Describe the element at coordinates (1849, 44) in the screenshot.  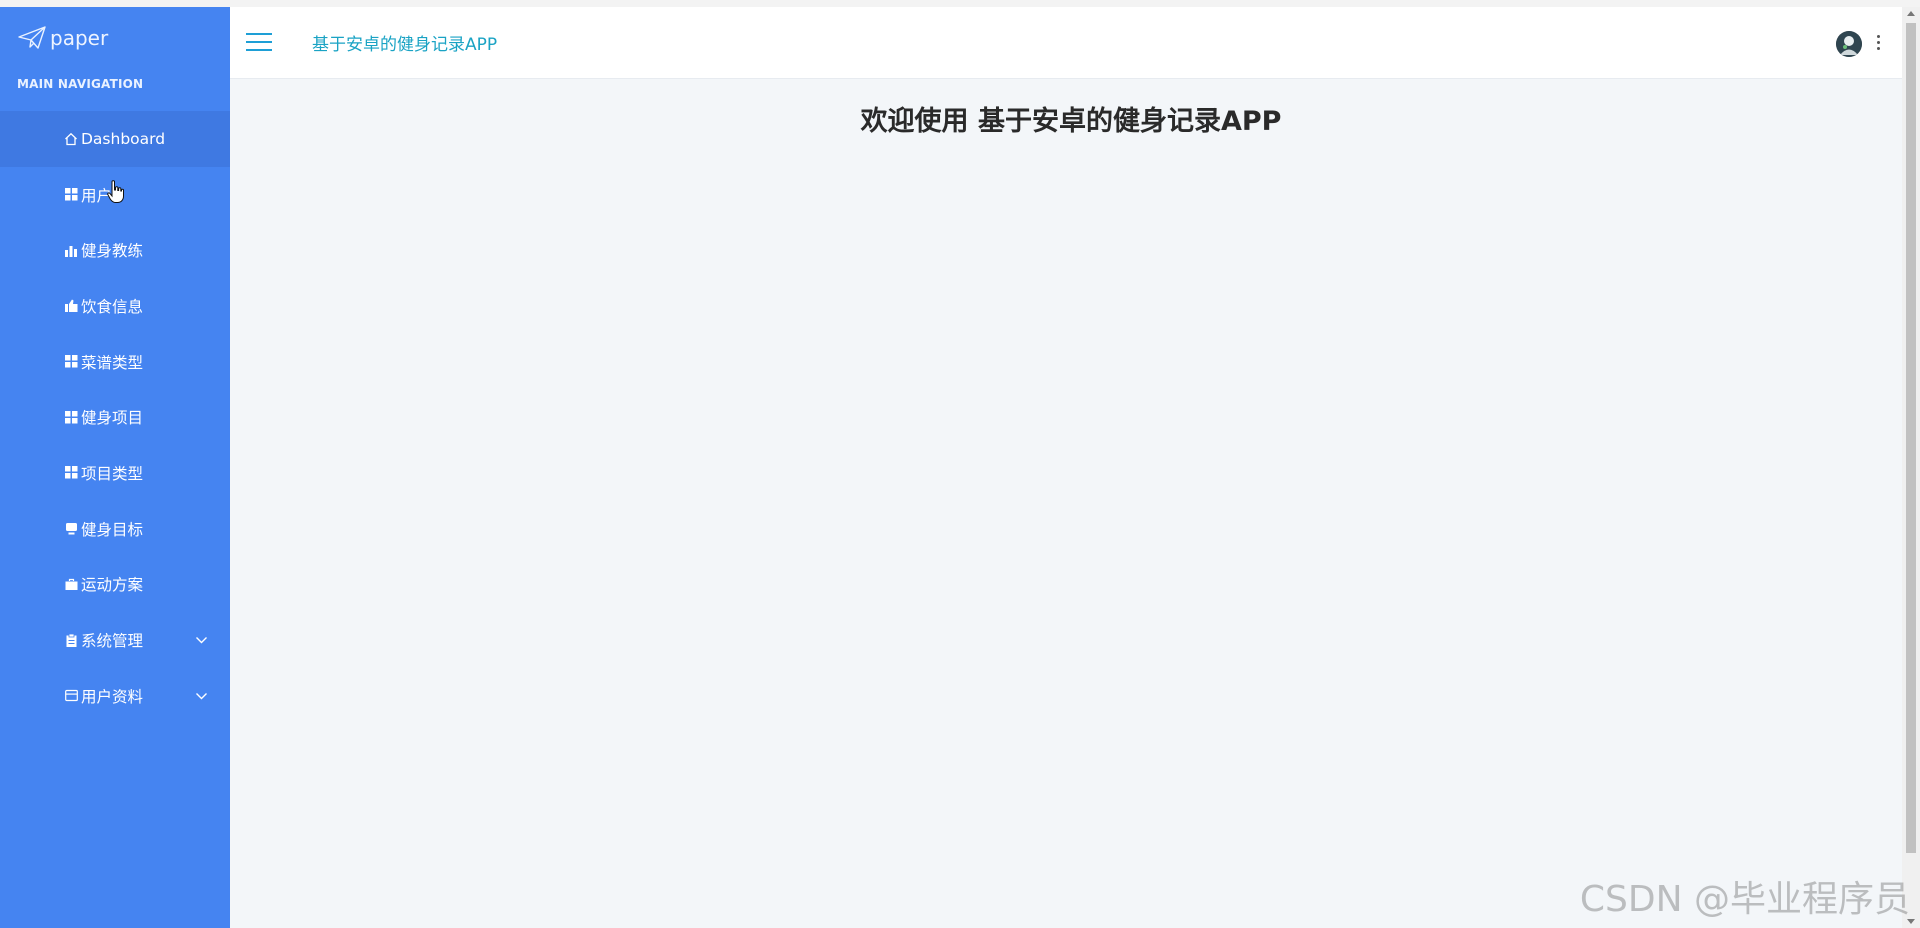
I see `avatar` at that location.